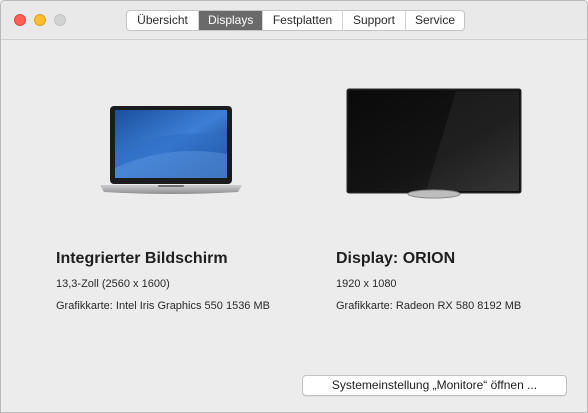  What do you see at coordinates (163, 20) in the screenshot?
I see `tab-overview: Übersicht` at bounding box center [163, 20].